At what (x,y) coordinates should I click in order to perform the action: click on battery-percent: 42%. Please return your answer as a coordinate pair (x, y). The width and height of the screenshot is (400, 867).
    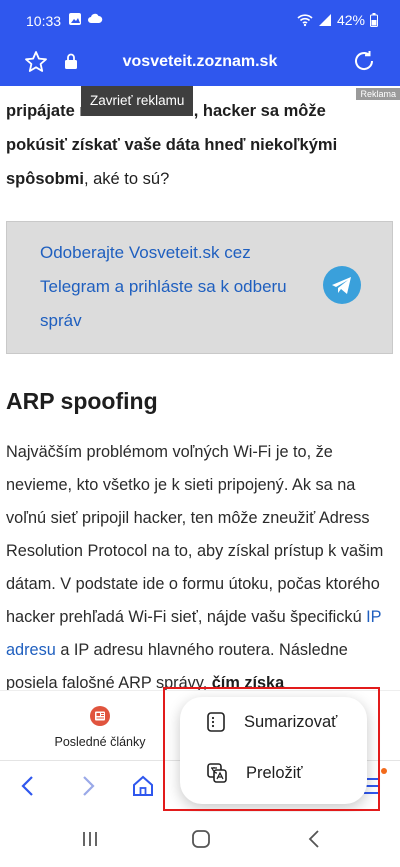
    Looking at the image, I should click on (350, 20).